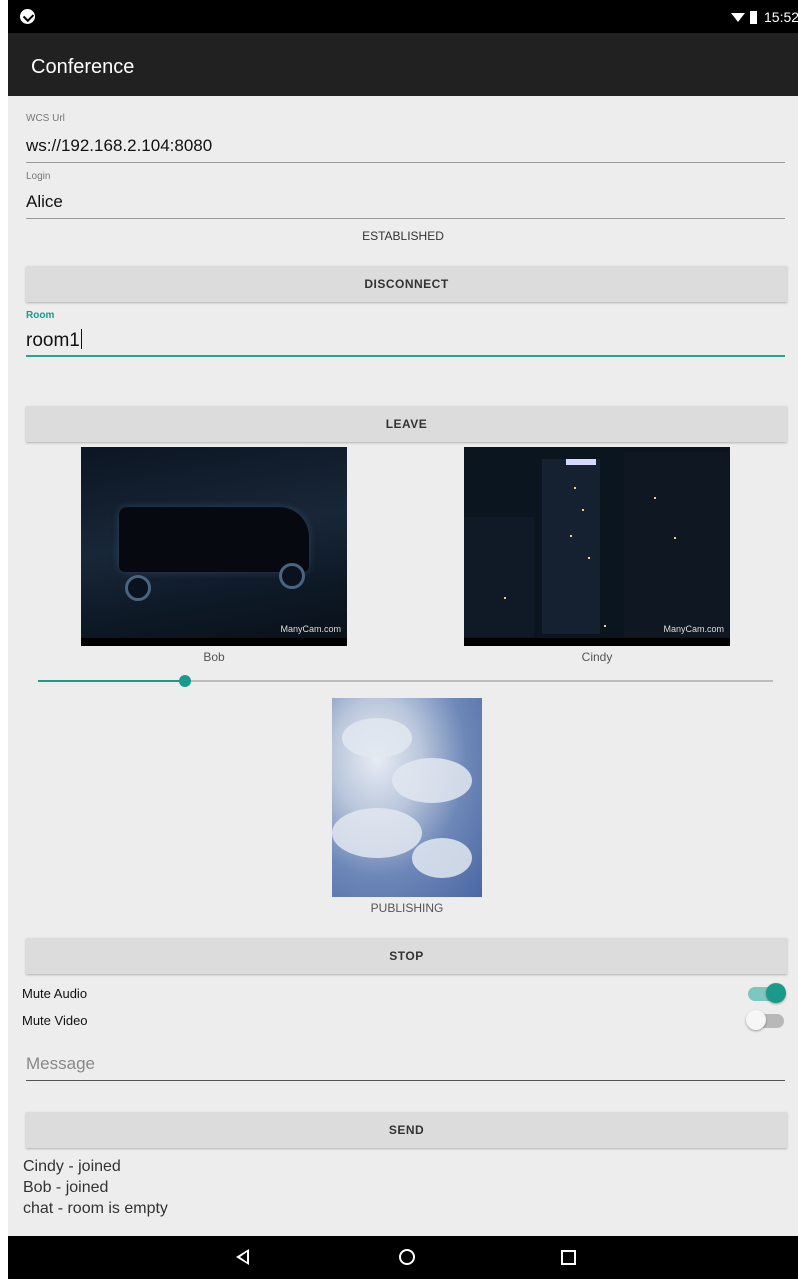 The image size is (798, 1279). I want to click on message-input: Message, so click(405, 1067).